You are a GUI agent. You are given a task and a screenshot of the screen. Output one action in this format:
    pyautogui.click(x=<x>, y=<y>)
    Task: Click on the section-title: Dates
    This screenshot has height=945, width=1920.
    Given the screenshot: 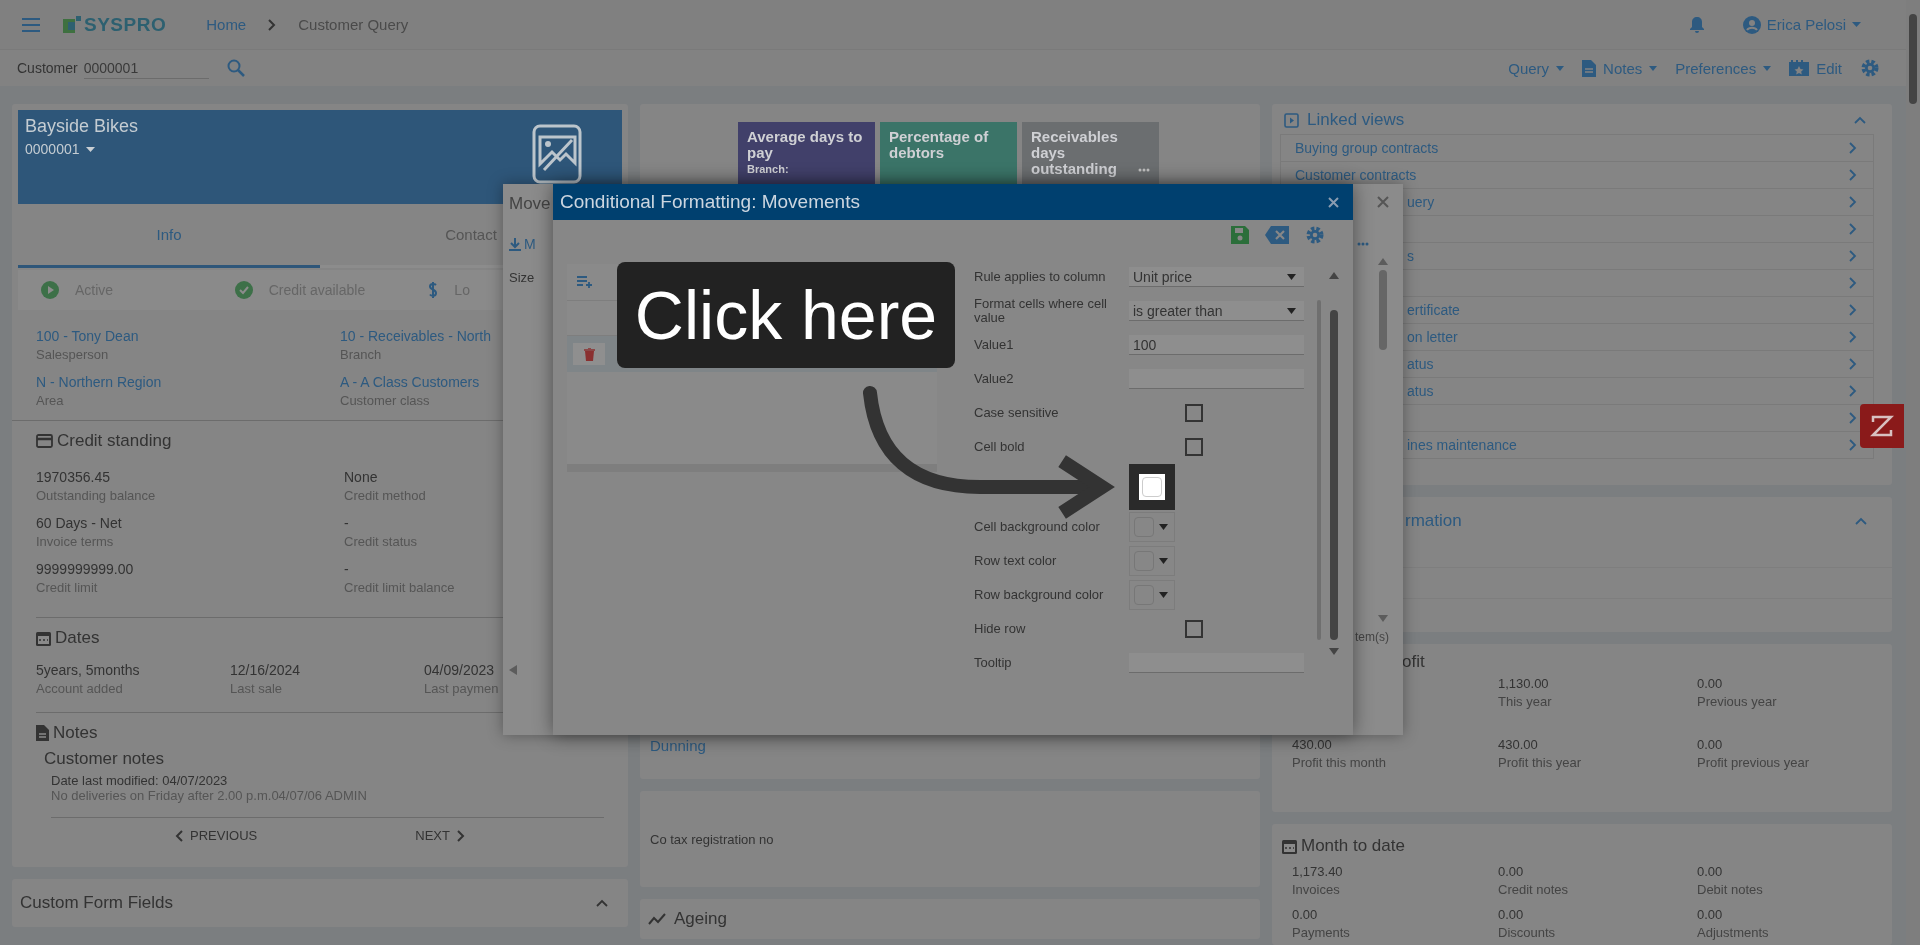 What is the action you would take?
    pyautogui.click(x=77, y=638)
    